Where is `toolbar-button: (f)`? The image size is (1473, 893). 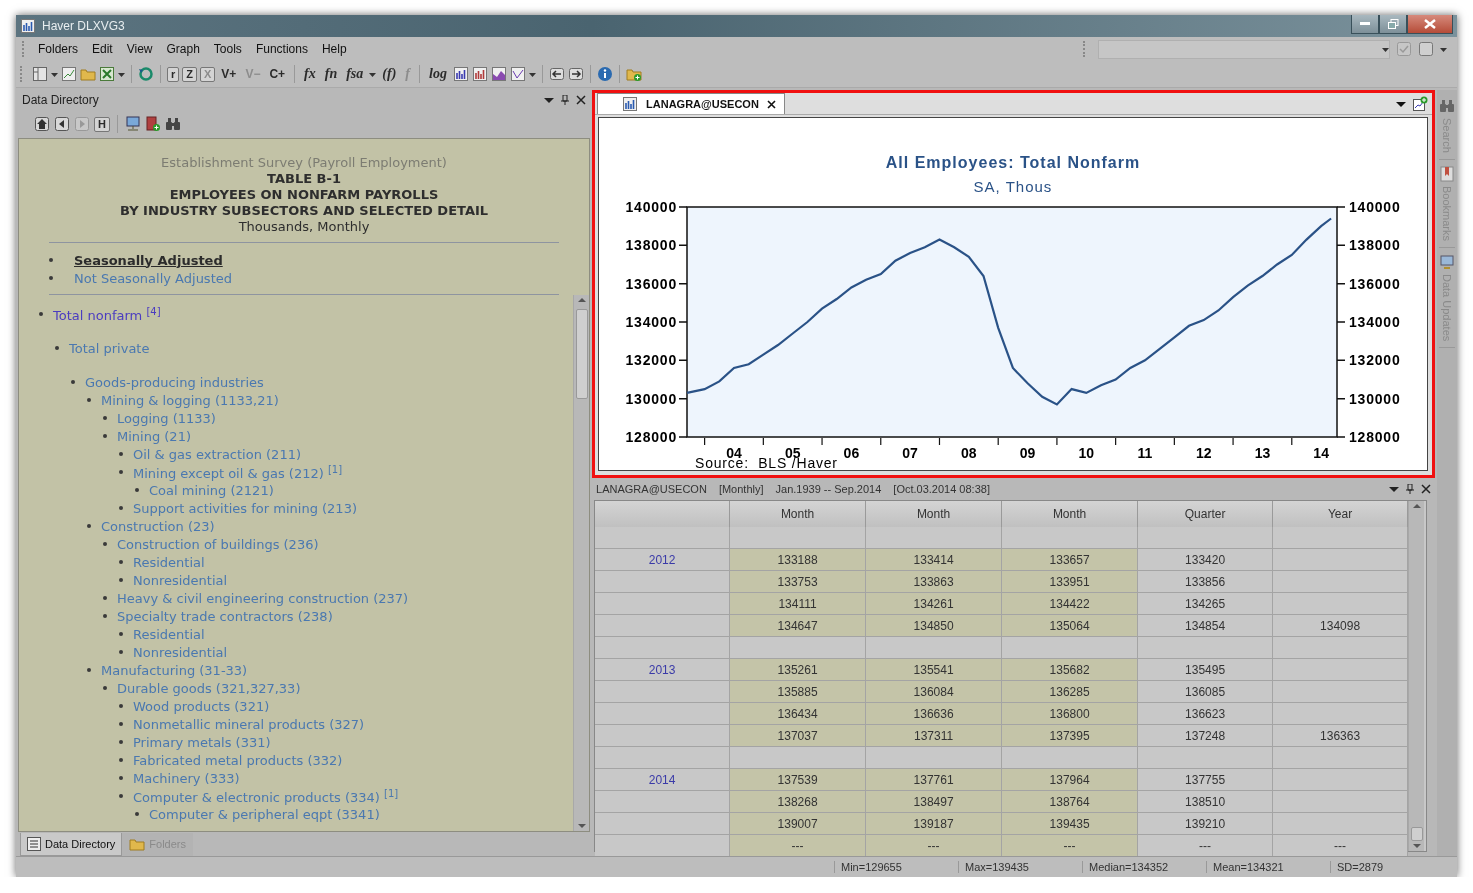
toolbar-button: (f) is located at coordinates (389, 74).